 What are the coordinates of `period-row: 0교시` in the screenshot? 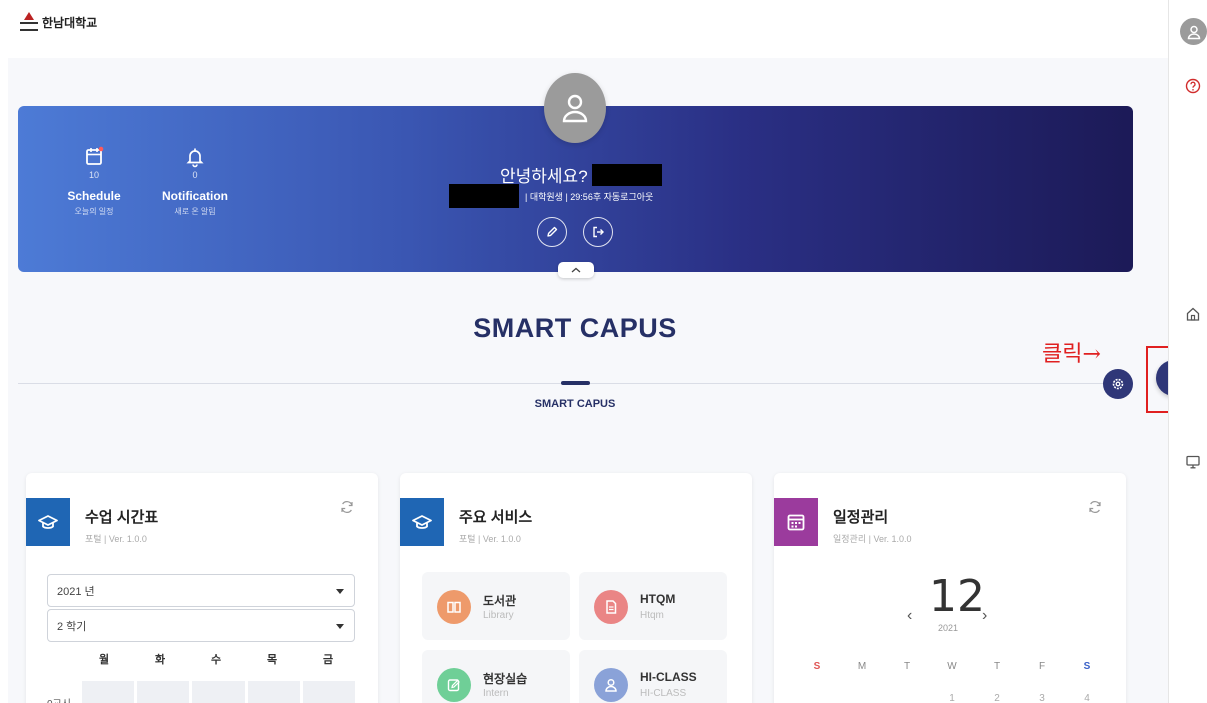 It's located at (201, 692).